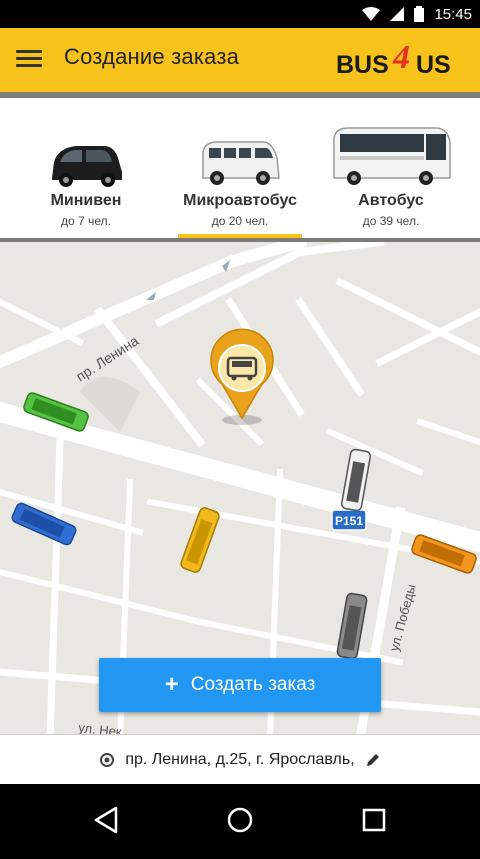 Image resolution: width=480 pixels, height=859 pixels. What do you see at coordinates (86, 200) in the screenshot?
I see `vehicle-name-minivan: Минивен` at bounding box center [86, 200].